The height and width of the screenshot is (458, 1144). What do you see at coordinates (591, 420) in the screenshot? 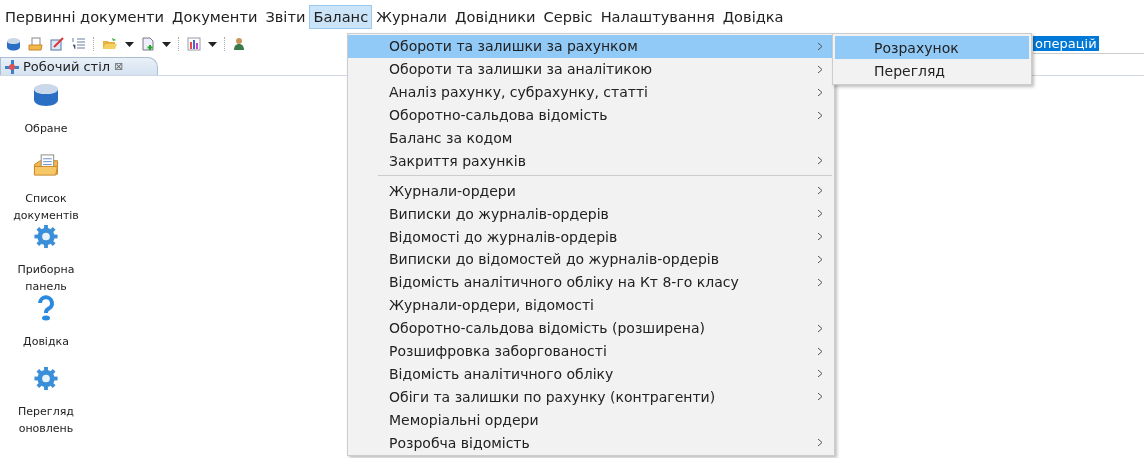
I see `menu-item: Меморіальні ордери` at bounding box center [591, 420].